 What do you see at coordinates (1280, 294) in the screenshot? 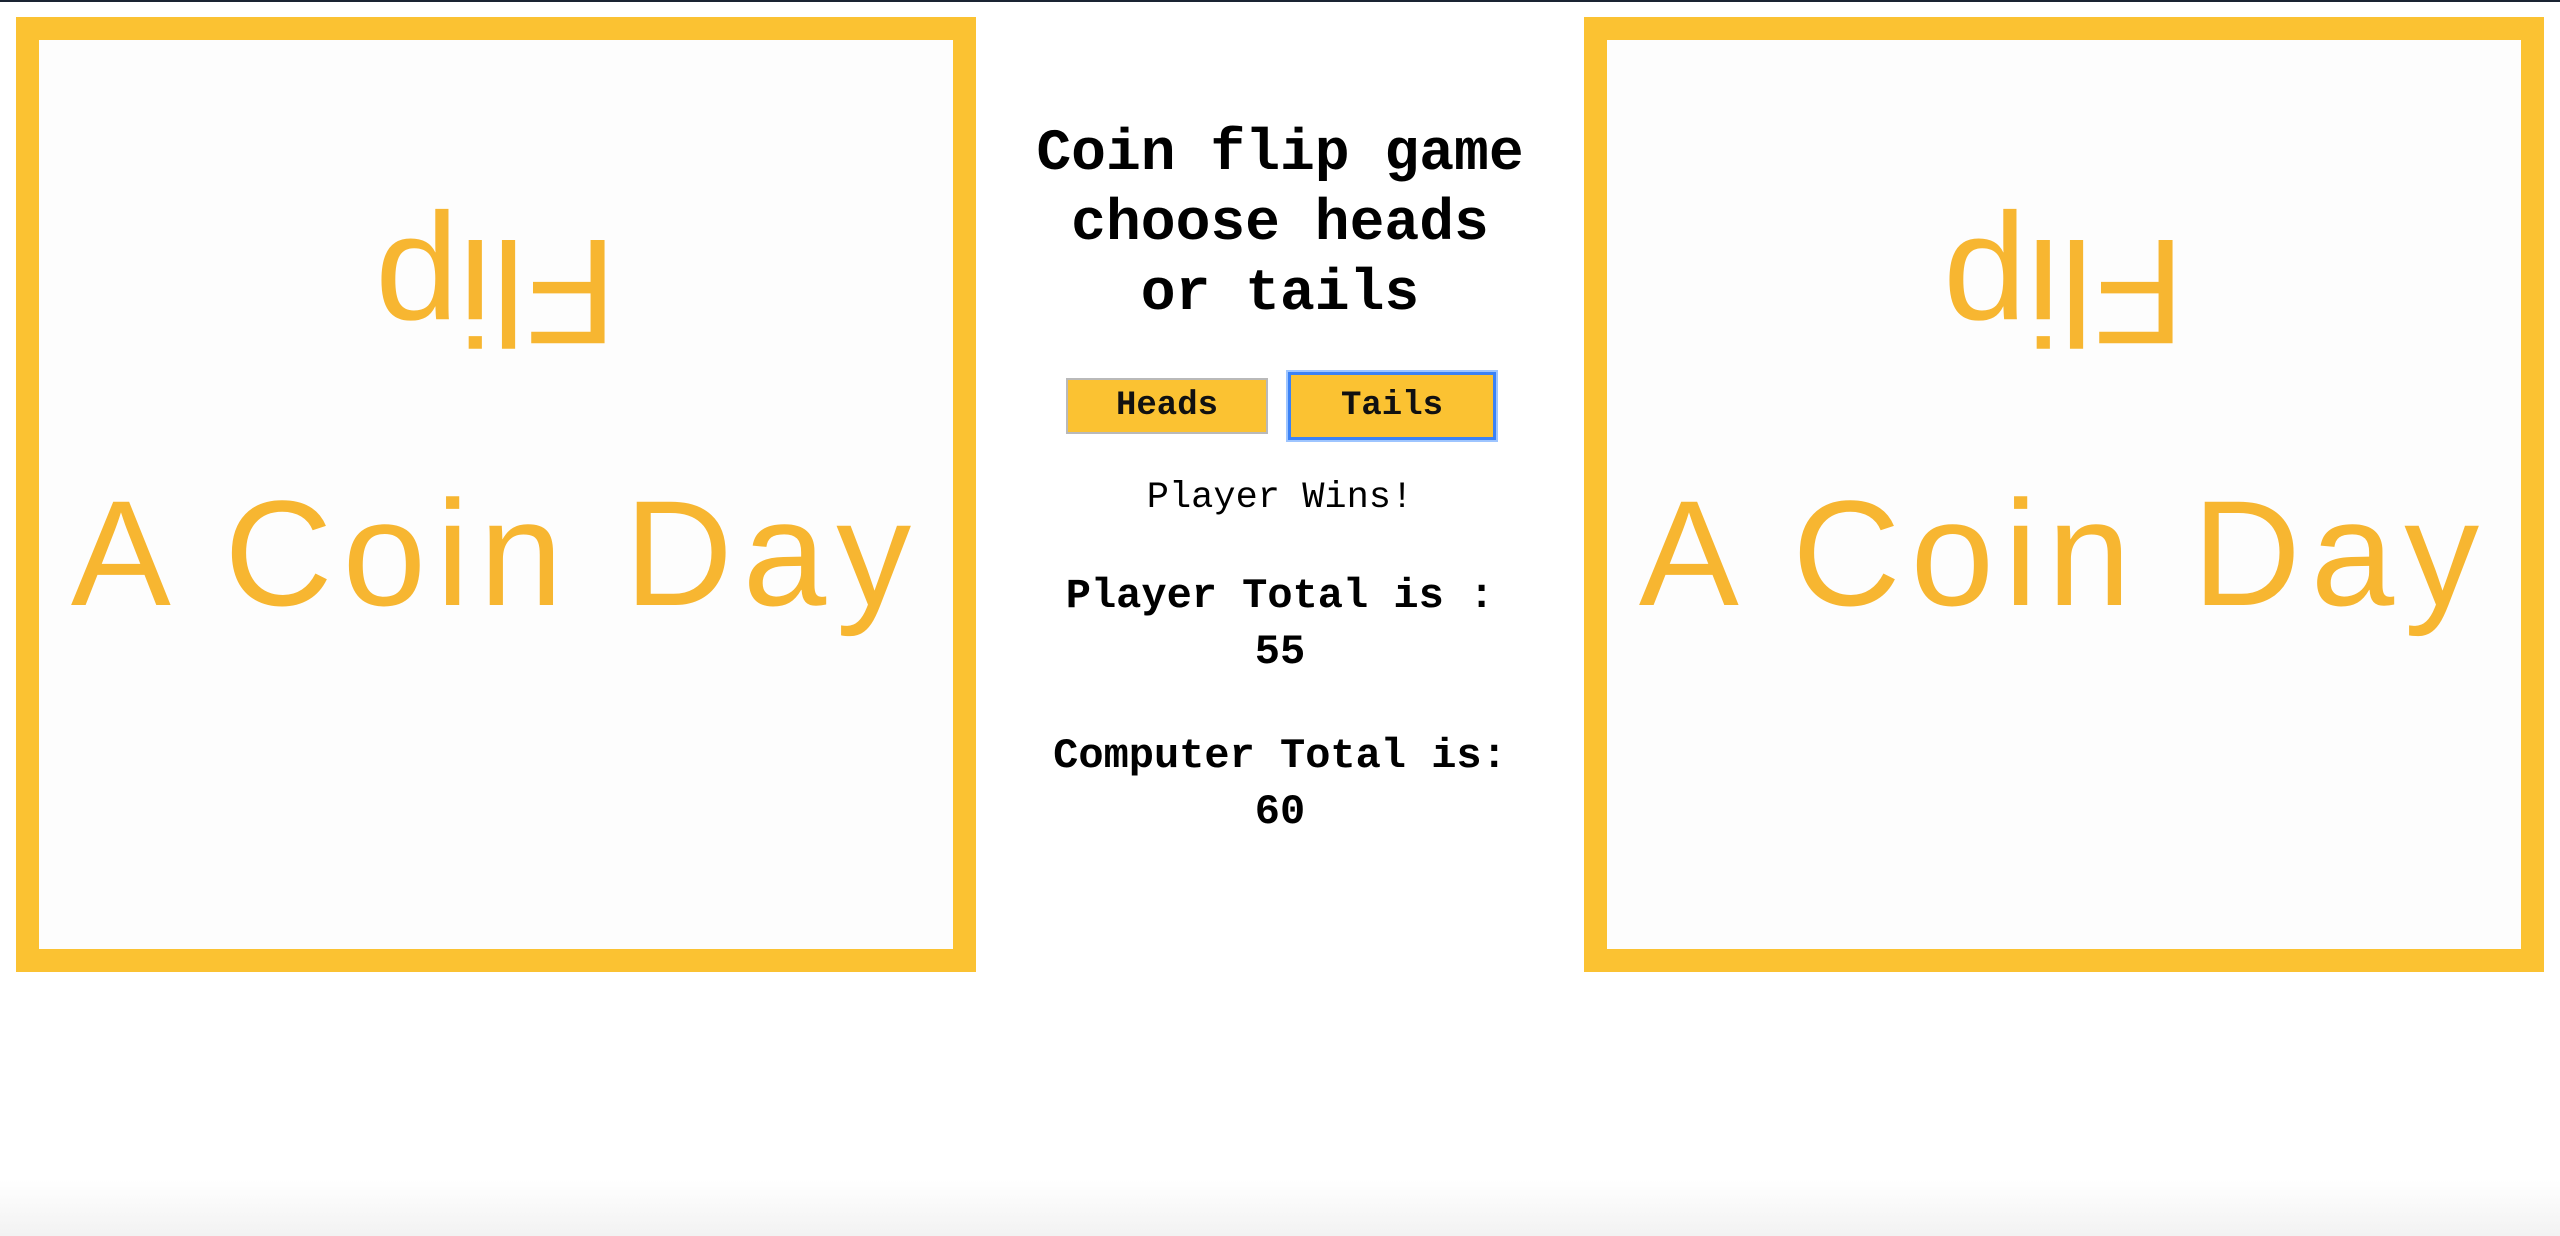
I see `title-line-3: or tails` at bounding box center [1280, 294].